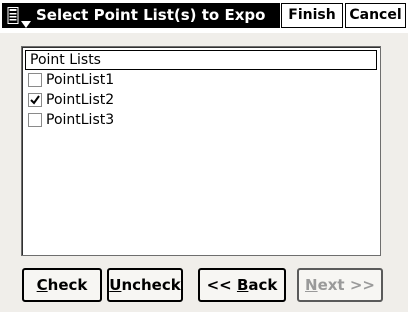 Image resolution: width=408 pixels, height=312 pixels. I want to click on list-item-label: PointList1, so click(80, 80).